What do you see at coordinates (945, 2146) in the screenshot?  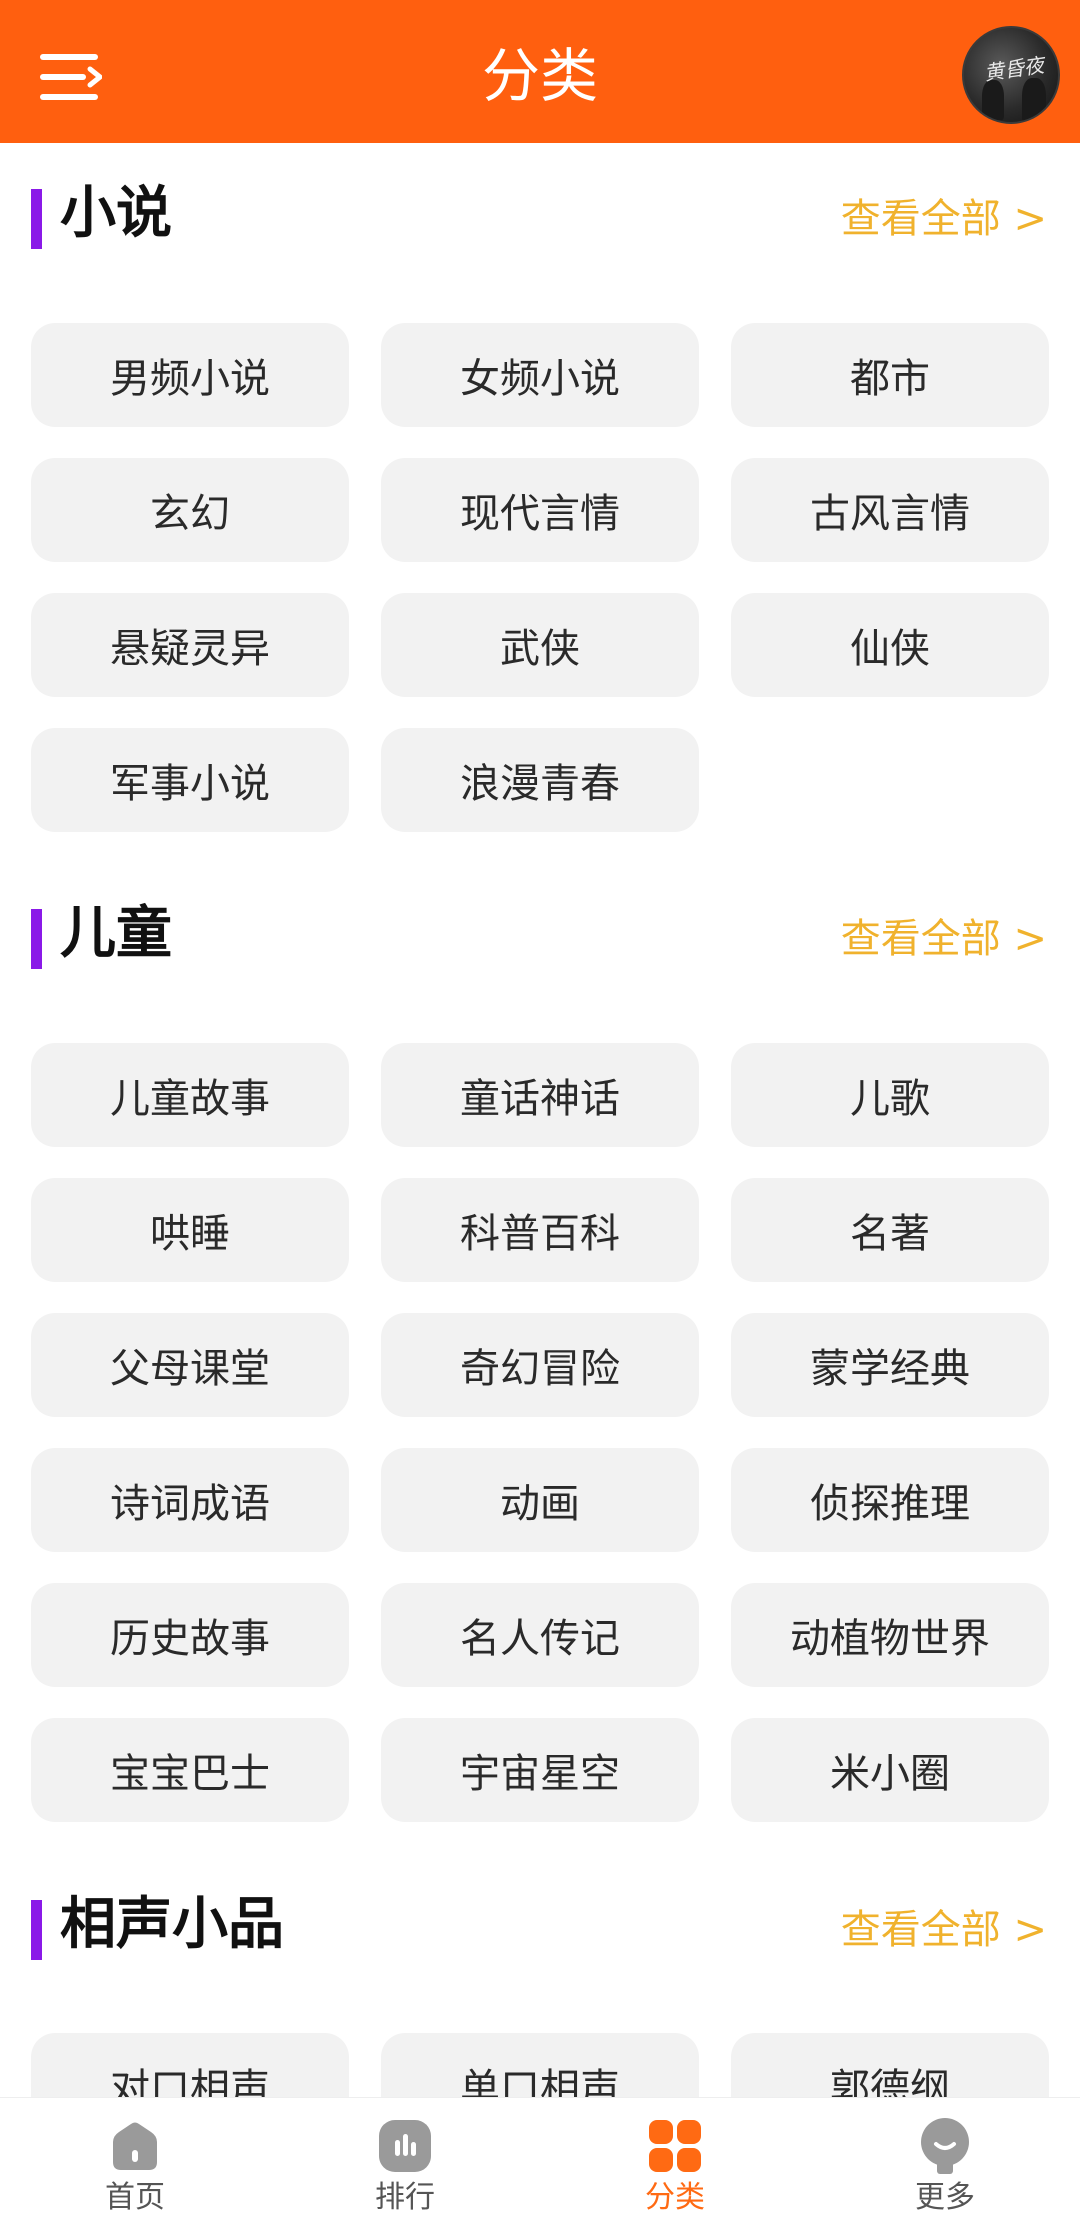 I see `more-icon` at bounding box center [945, 2146].